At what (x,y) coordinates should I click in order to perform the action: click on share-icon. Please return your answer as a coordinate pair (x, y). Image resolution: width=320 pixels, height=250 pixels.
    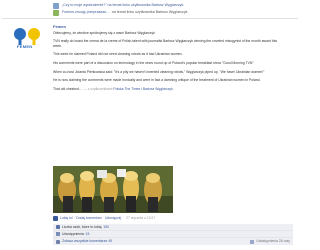
    Looking at the image, I should click on (58, 234).